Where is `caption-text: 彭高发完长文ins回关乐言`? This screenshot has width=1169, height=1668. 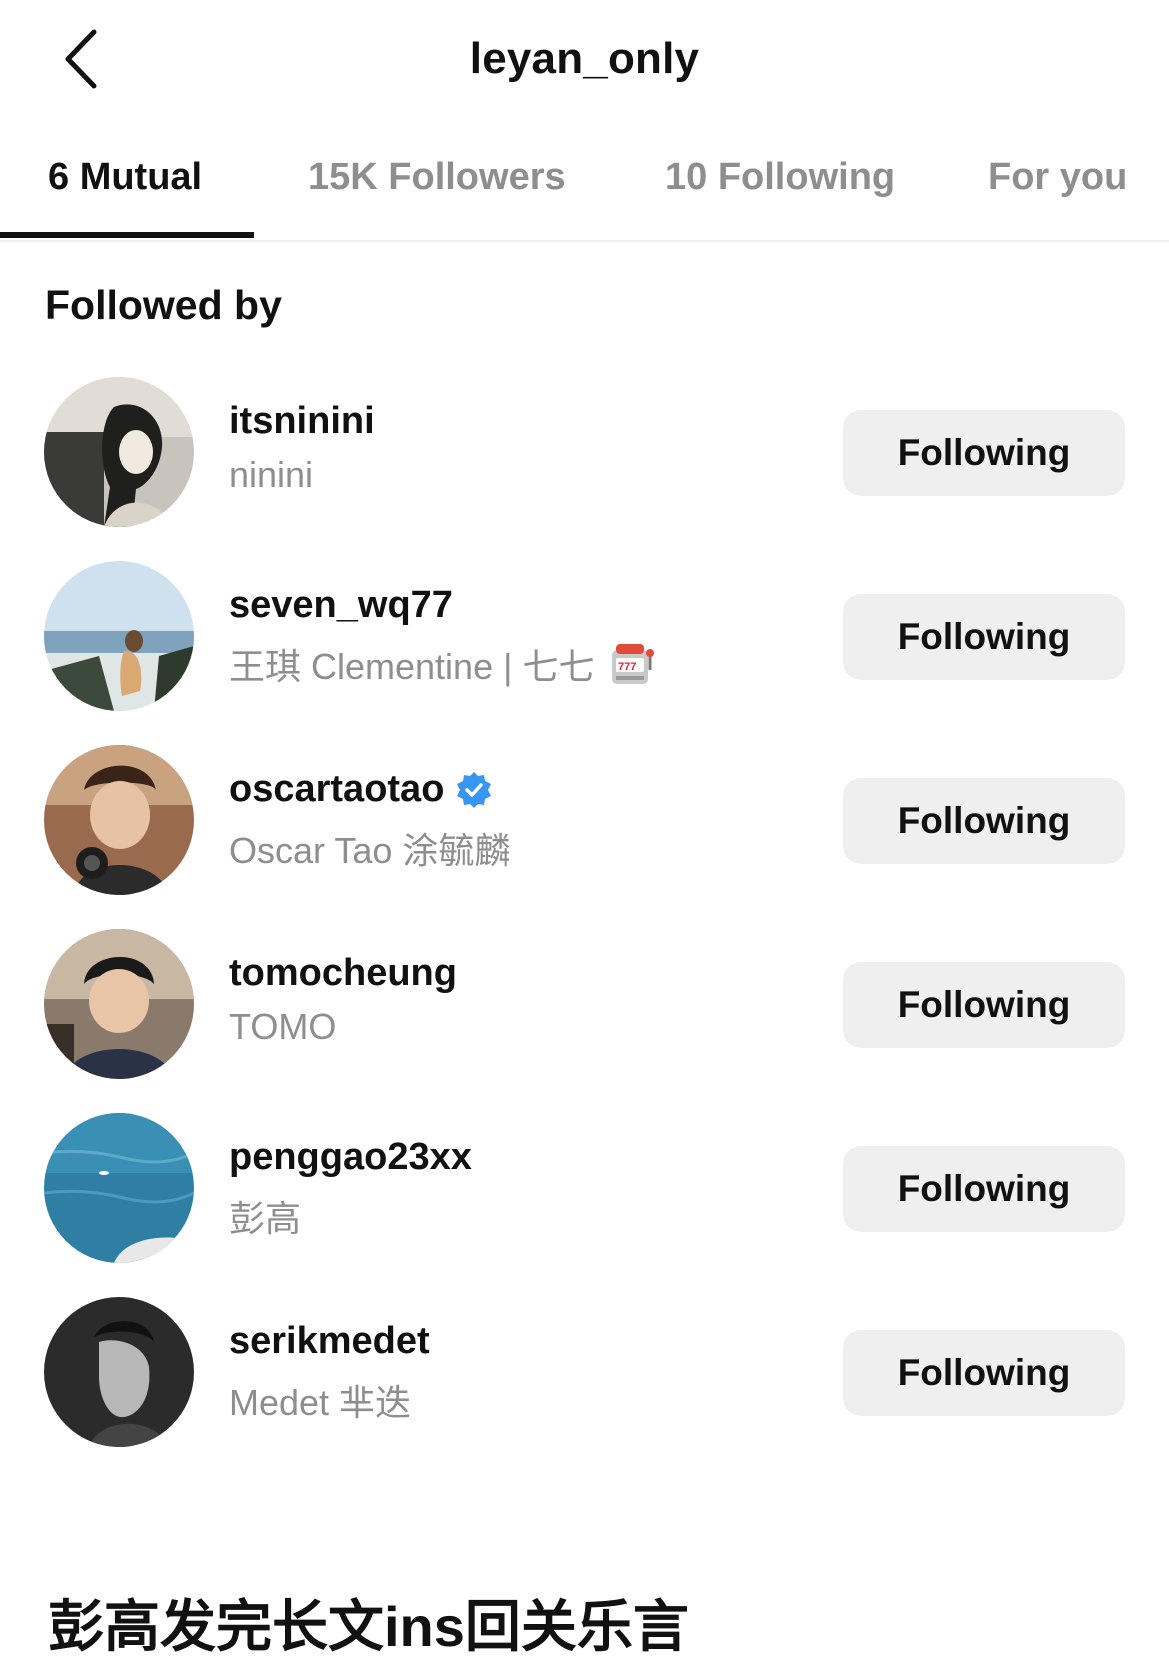
caption-text: 彭高发完长文ins回关乐言 is located at coordinates (368, 1626).